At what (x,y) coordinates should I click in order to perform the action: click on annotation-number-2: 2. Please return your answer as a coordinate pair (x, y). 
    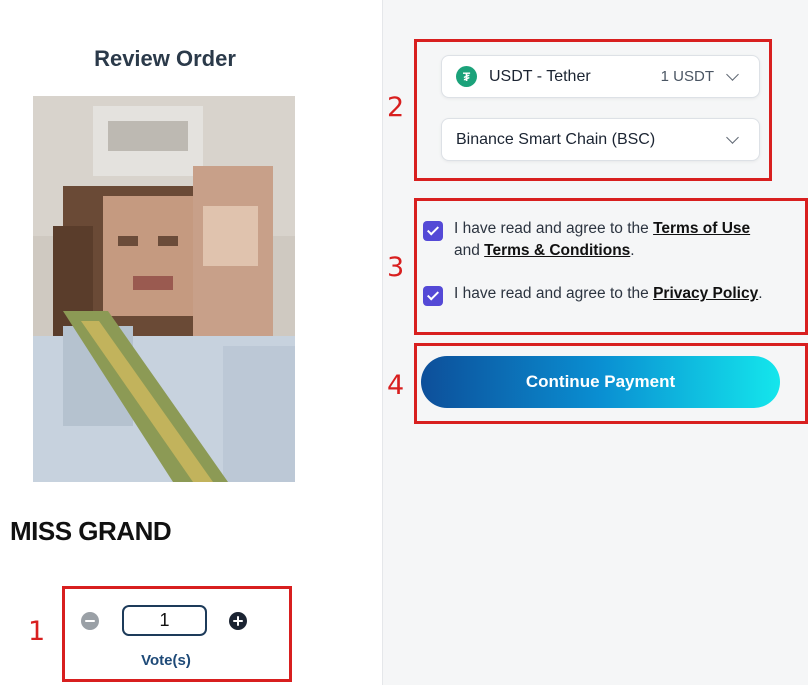
    Looking at the image, I should click on (396, 107).